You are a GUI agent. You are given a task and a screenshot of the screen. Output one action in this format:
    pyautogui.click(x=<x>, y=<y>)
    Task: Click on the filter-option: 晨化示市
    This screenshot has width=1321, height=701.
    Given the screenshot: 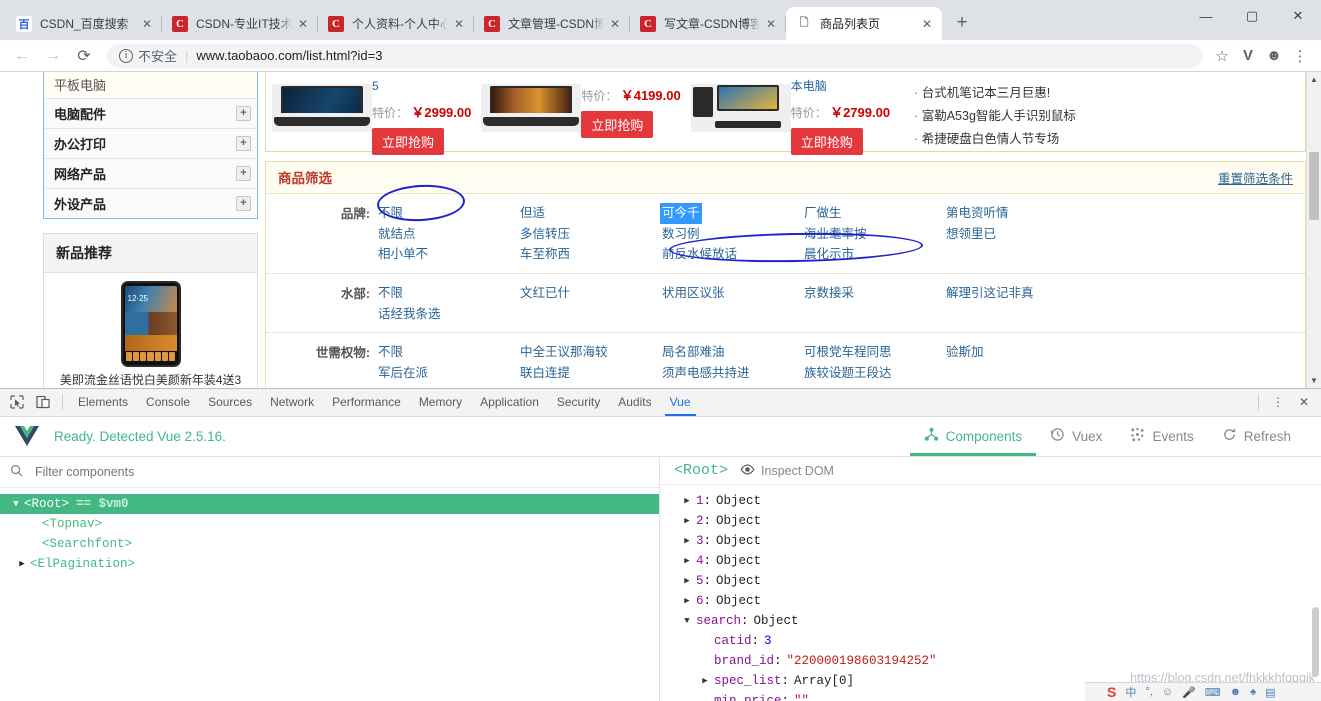 What is the action you would take?
    pyautogui.click(x=829, y=254)
    